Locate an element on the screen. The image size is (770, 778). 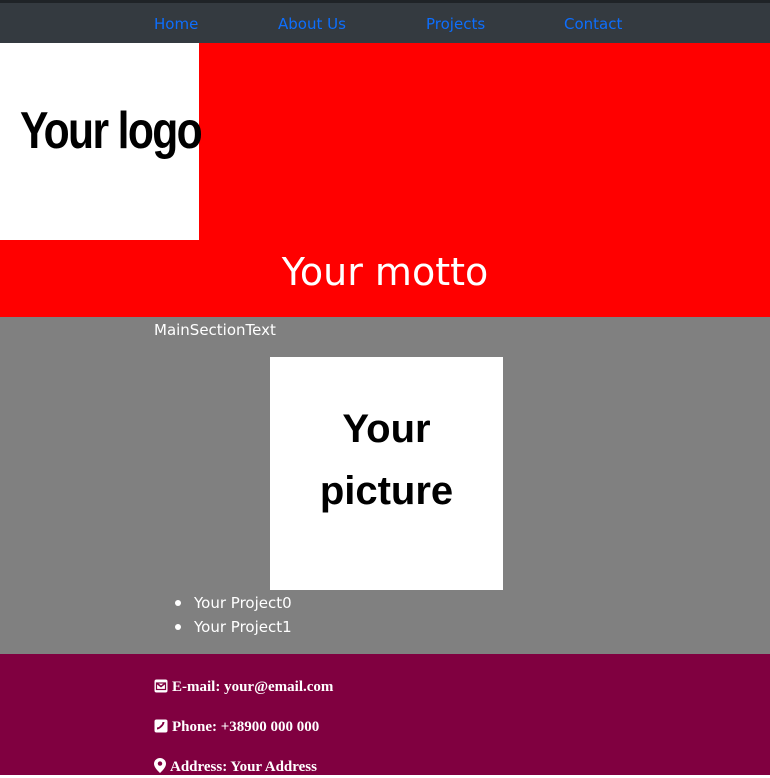
picture-image: Your picture is located at coordinates (386, 473).